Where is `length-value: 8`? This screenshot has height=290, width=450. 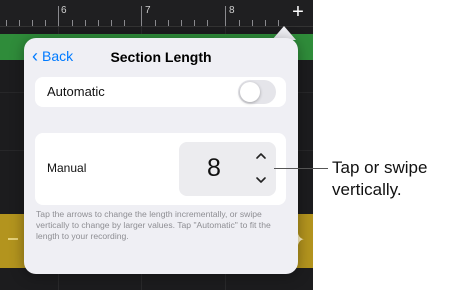 length-value: 8 is located at coordinates (214, 168).